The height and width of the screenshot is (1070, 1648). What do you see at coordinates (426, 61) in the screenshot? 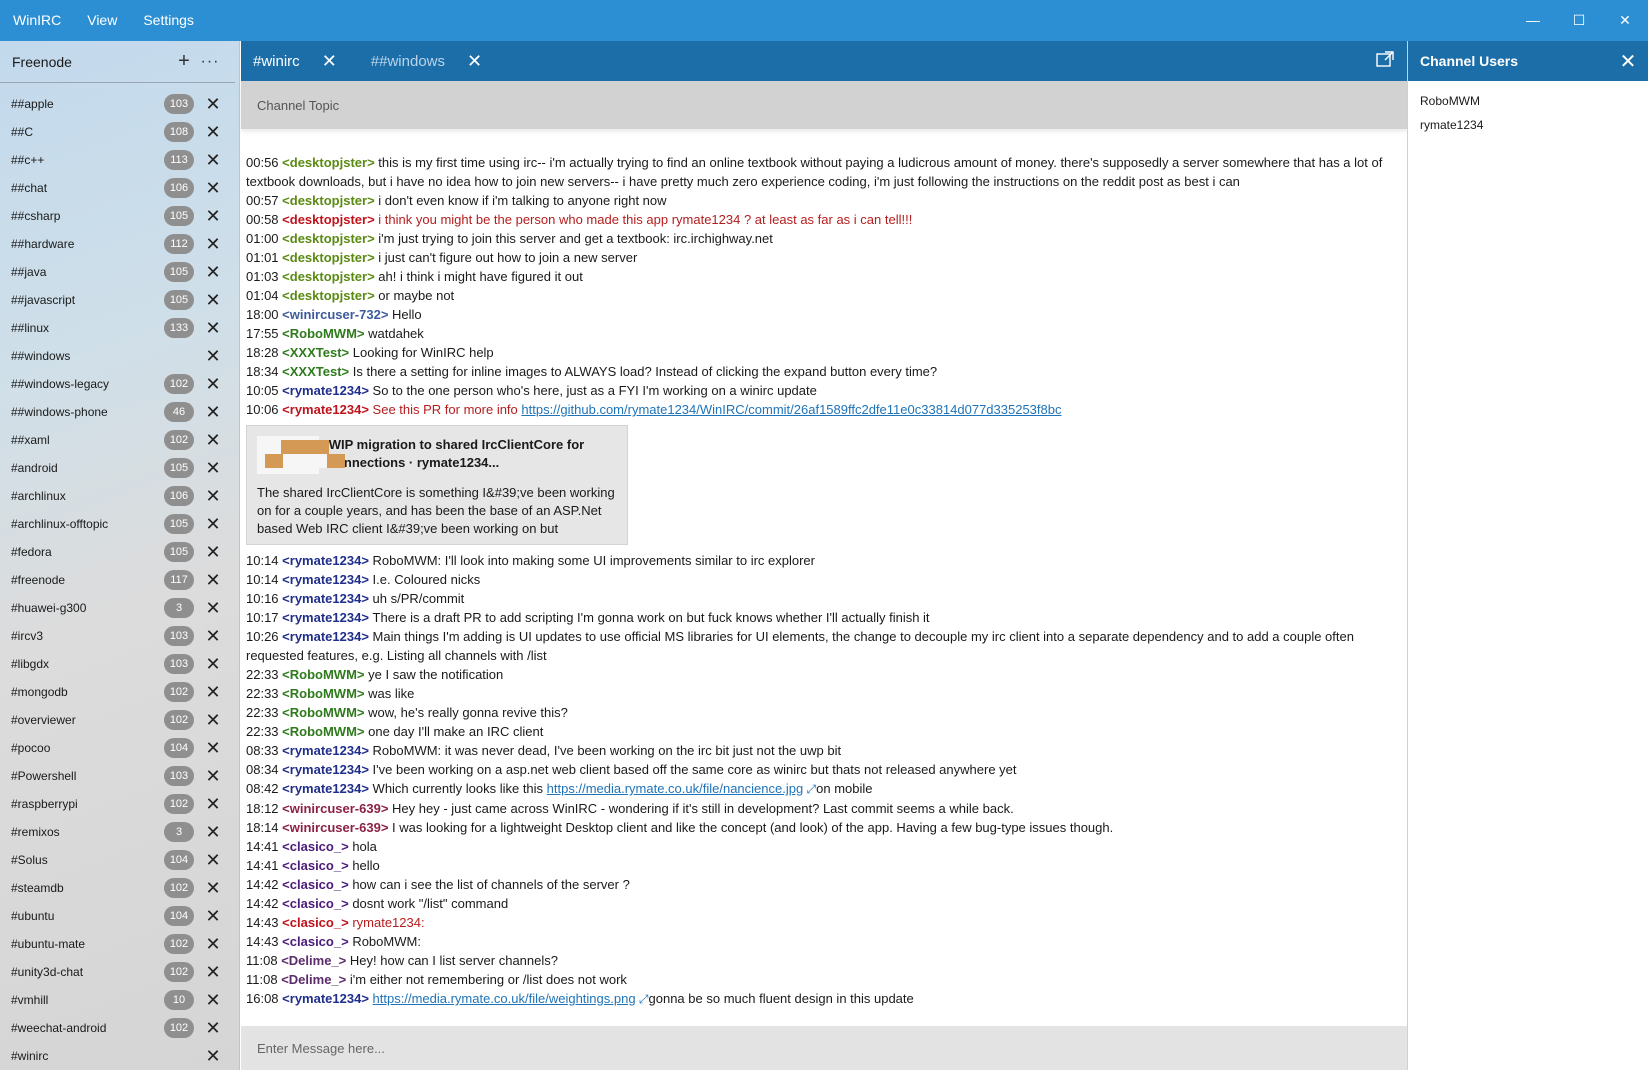
I see `tab-windows: ##windows ✕` at bounding box center [426, 61].